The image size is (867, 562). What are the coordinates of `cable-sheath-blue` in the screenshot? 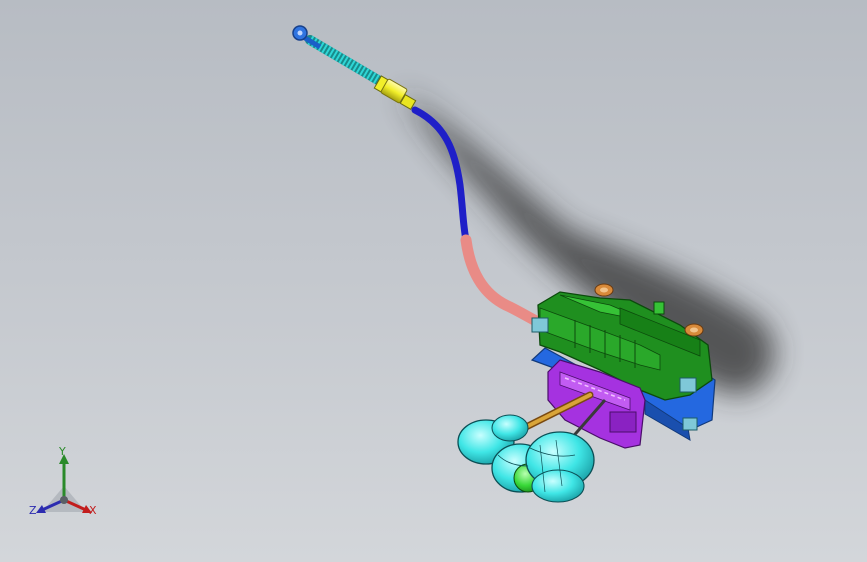 It's located at (440, 175).